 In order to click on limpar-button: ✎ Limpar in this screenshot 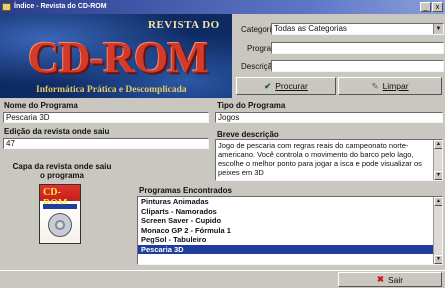, I will do `click(390, 86)`.